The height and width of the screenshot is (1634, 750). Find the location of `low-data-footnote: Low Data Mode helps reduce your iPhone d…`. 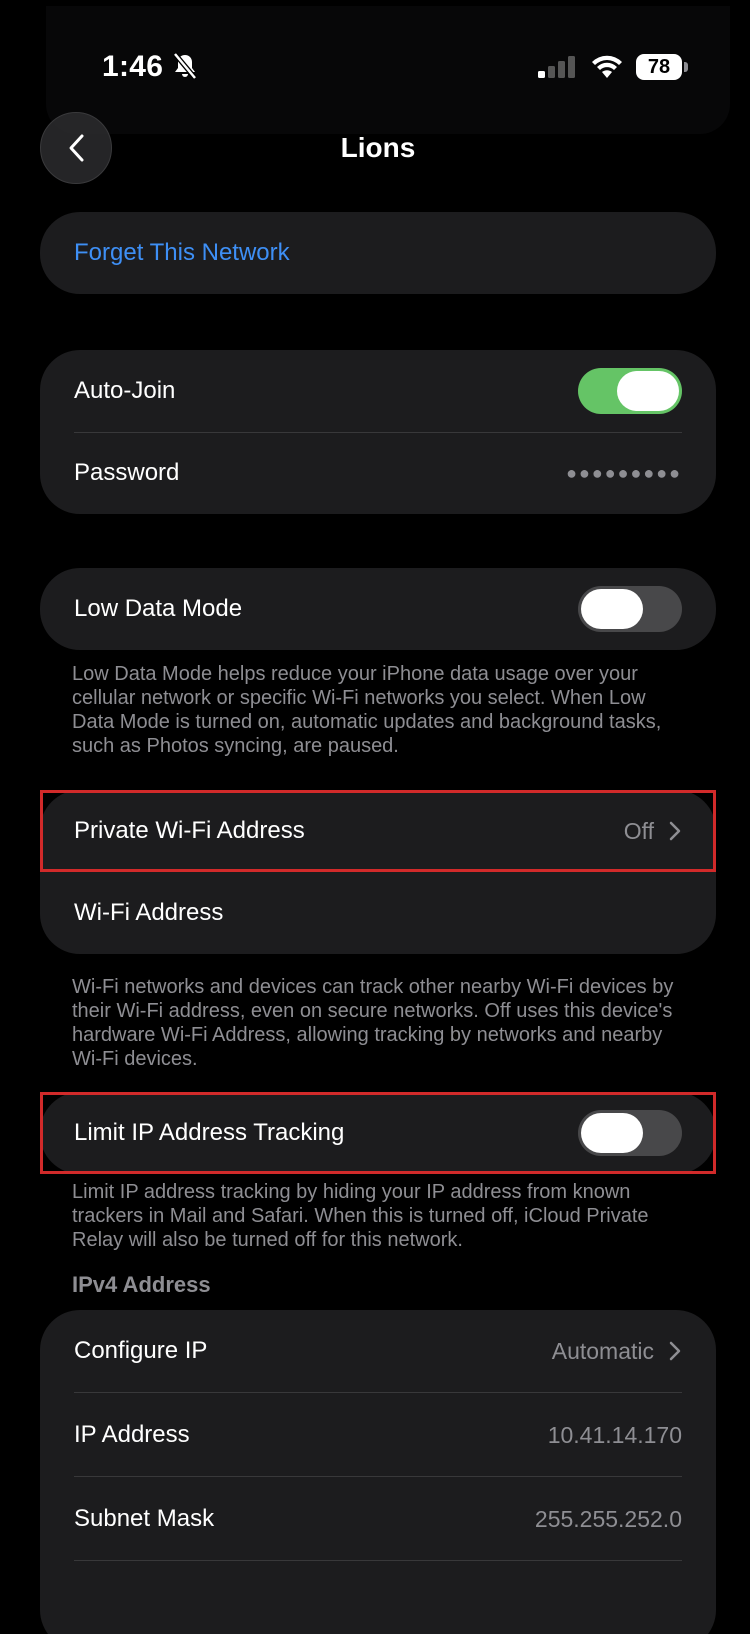

low-data-footnote: Low Data Mode helps reduce your iPhone d… is located at coordinates (367, 710).